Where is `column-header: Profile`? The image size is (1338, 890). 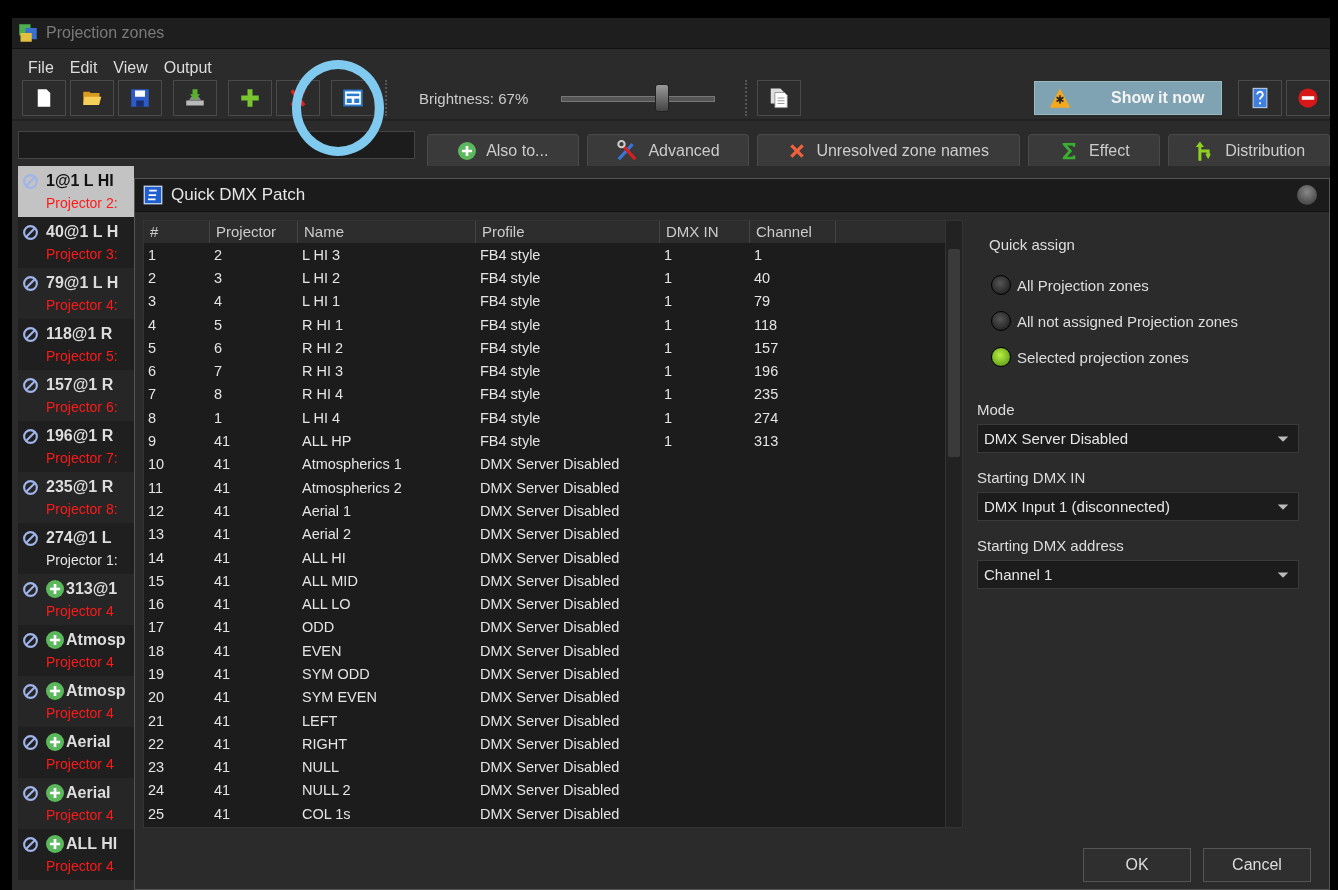
column-header: Profile is located at coordinates (568, 232).